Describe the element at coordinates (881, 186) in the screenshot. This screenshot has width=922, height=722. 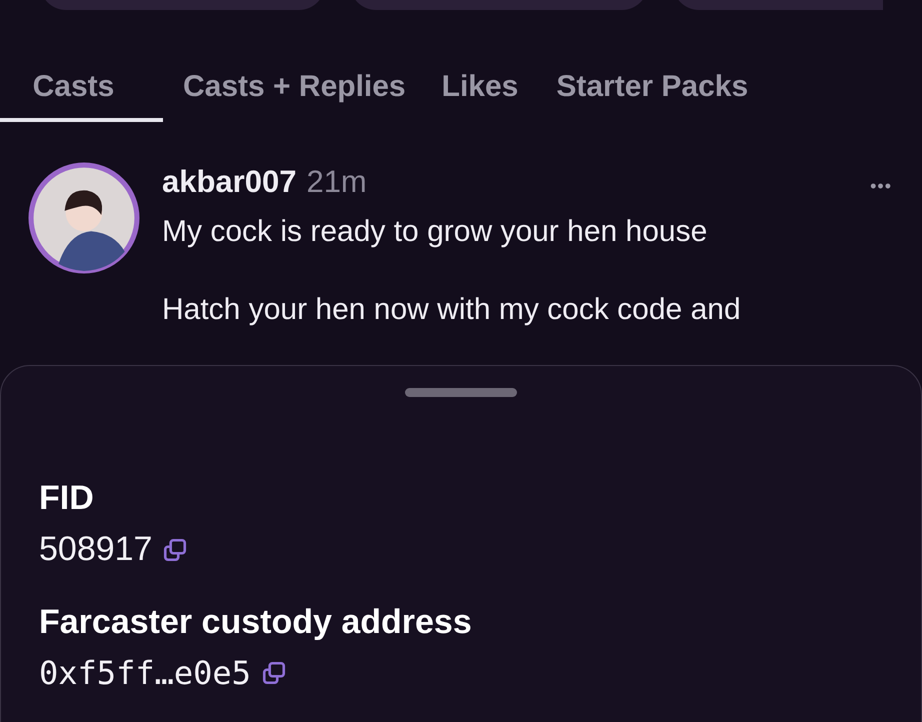
I see `more-button: •••` at that location.